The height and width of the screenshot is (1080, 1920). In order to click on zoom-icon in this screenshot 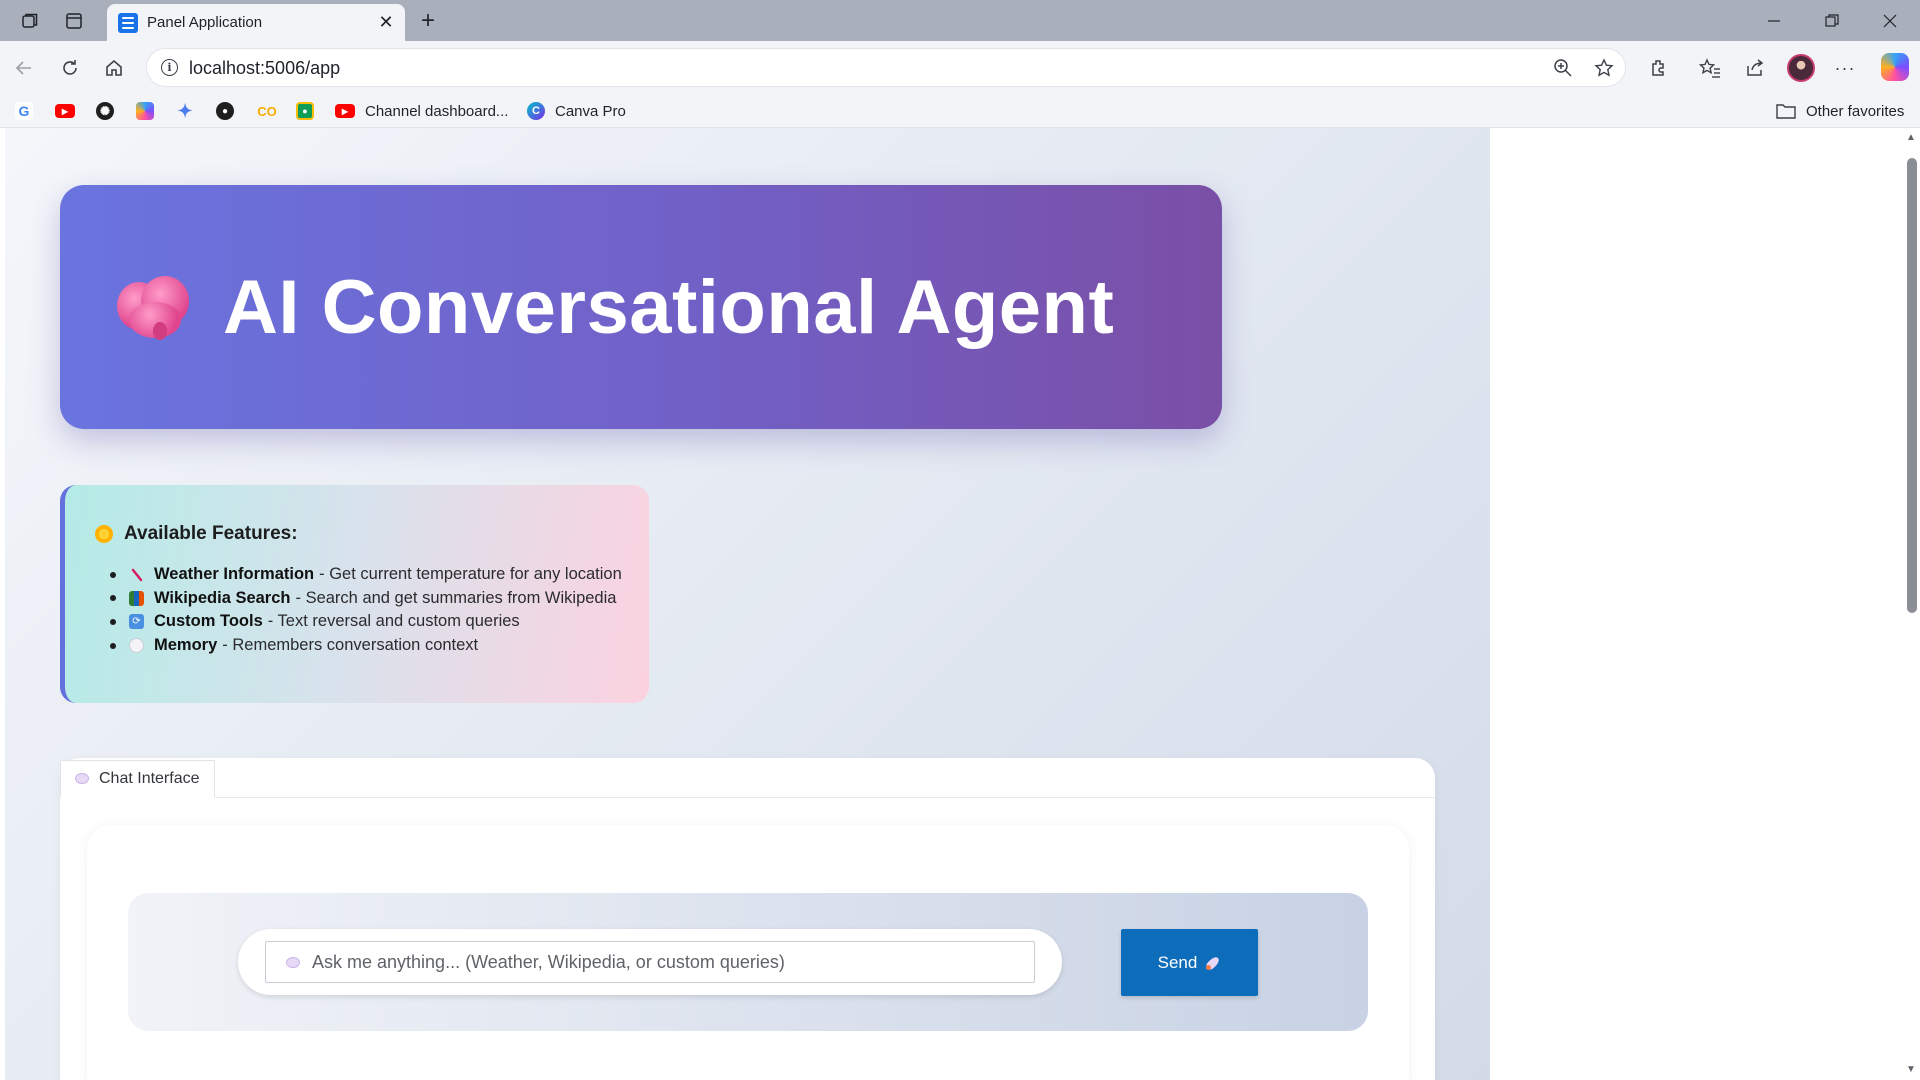, I will do `click(1563, 68)`.